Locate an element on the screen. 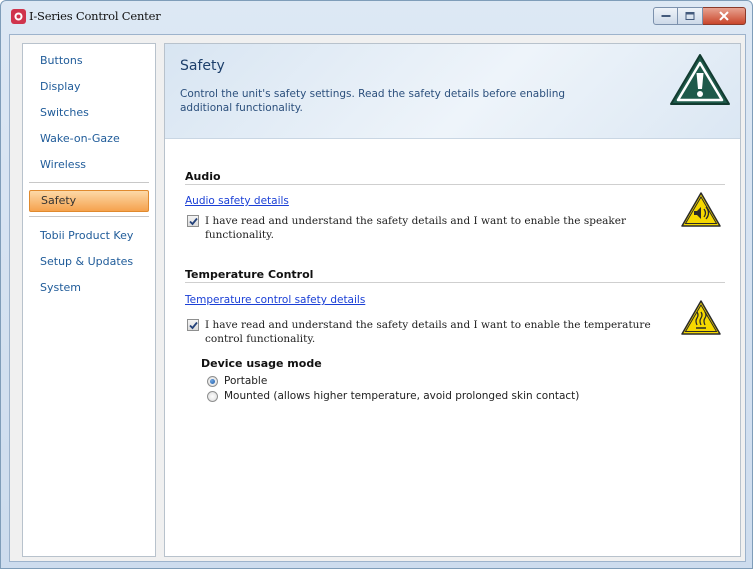 Image resolution: width=753 pixels, height=569 pixels. sidebar-item-safety: Safety is located at coordinates (89, 201).